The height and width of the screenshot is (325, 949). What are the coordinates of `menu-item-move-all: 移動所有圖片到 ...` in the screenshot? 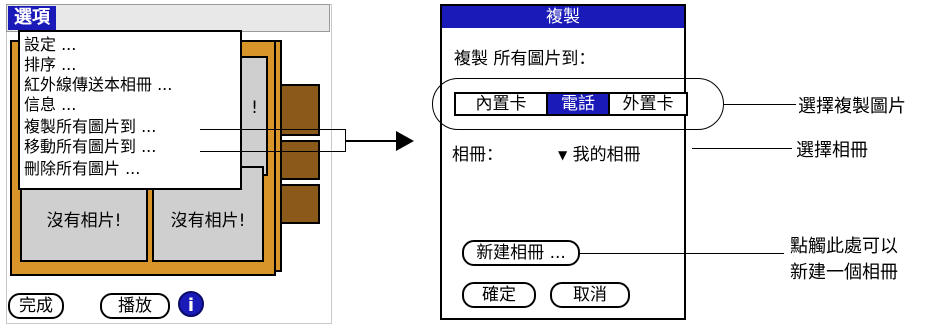 It's located at (90, 147).